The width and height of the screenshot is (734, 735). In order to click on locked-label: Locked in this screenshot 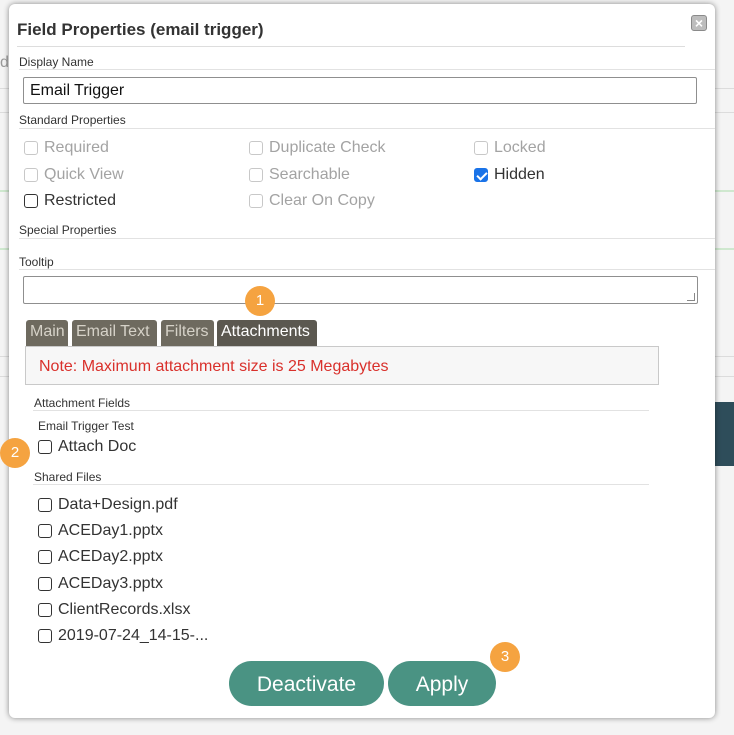, I will do `click(520, 147)`.